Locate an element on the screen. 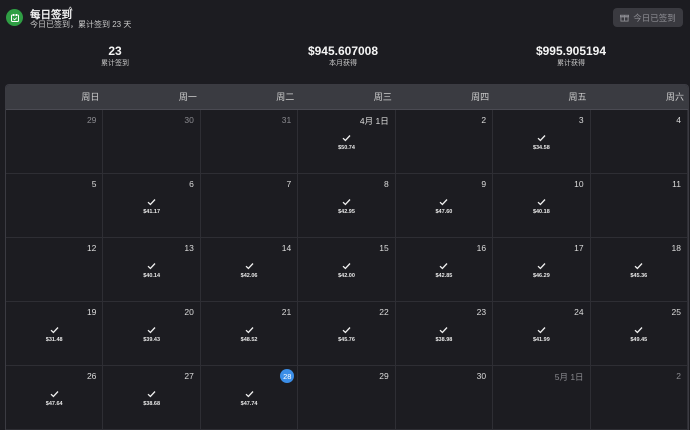  calendar-day-cell: 31 is located at coordinates (249, 142).